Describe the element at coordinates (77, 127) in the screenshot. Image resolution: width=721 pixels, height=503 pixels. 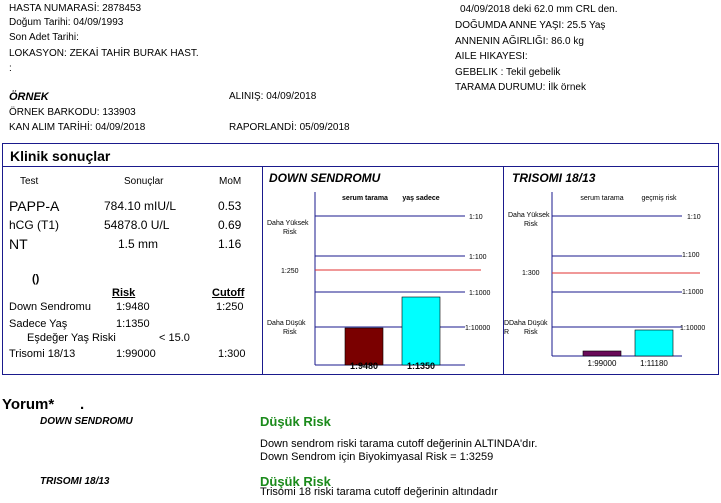
I see `collection-date: KAN ALIM TARİHİ: 04/09/2018` at that location.